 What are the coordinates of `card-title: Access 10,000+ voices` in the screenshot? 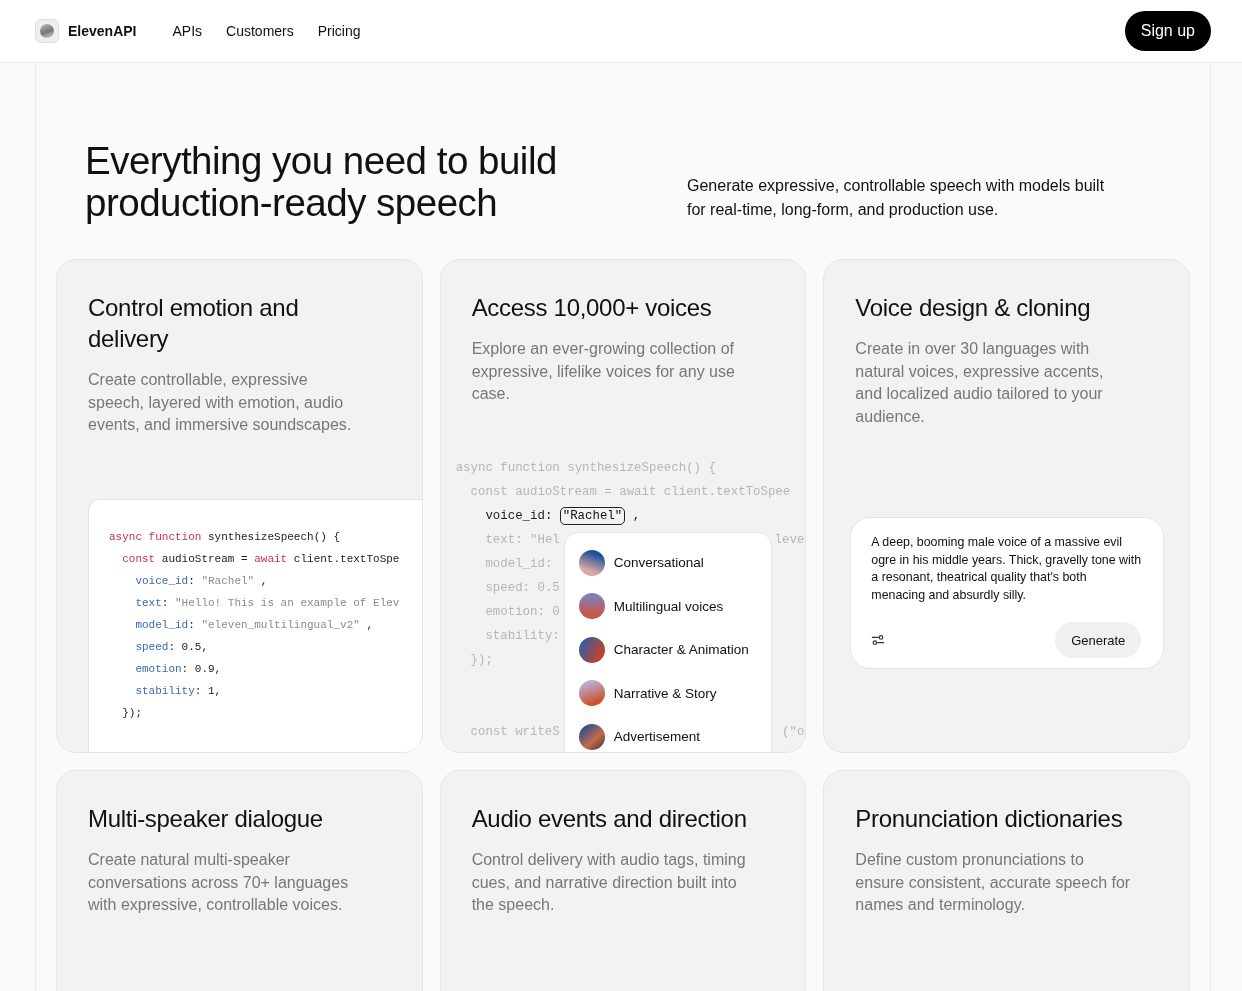 It's located at (592, 308).